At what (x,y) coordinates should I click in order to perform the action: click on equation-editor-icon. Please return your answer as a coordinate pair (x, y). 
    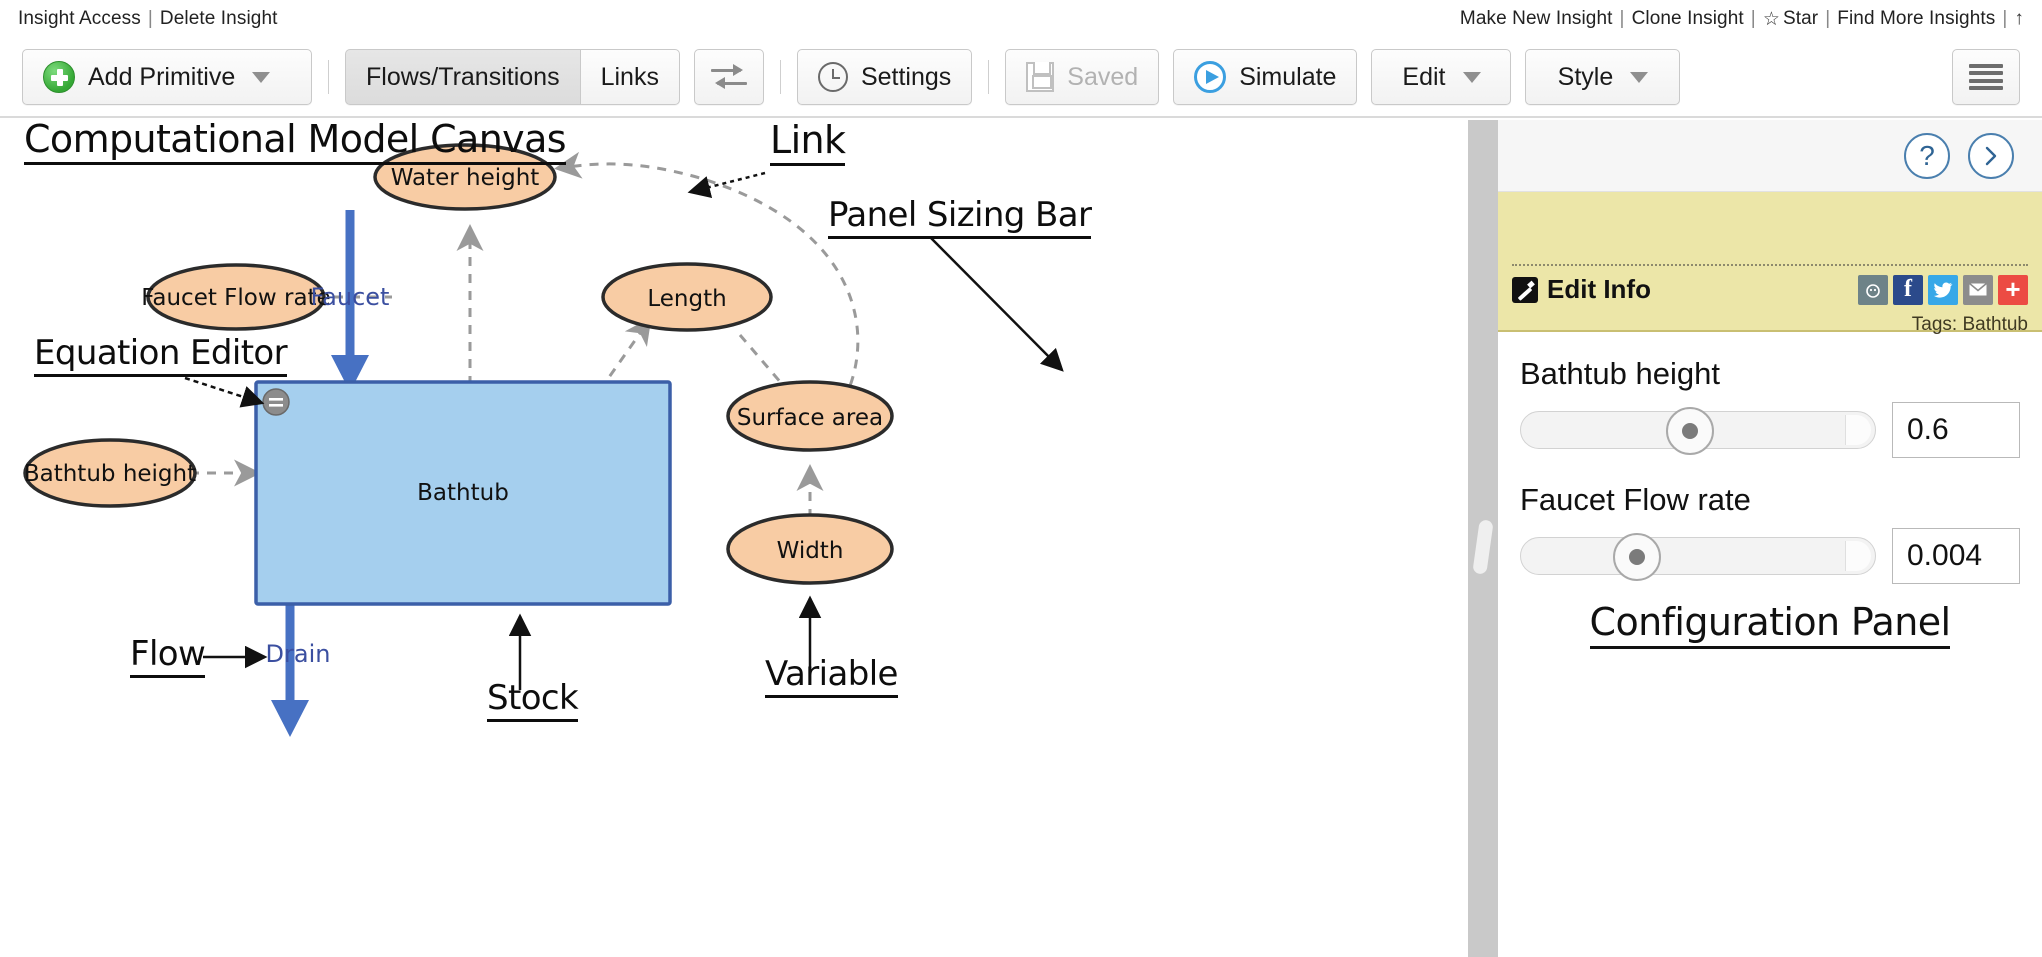
    Looking at the image, I should click on (276, 402).